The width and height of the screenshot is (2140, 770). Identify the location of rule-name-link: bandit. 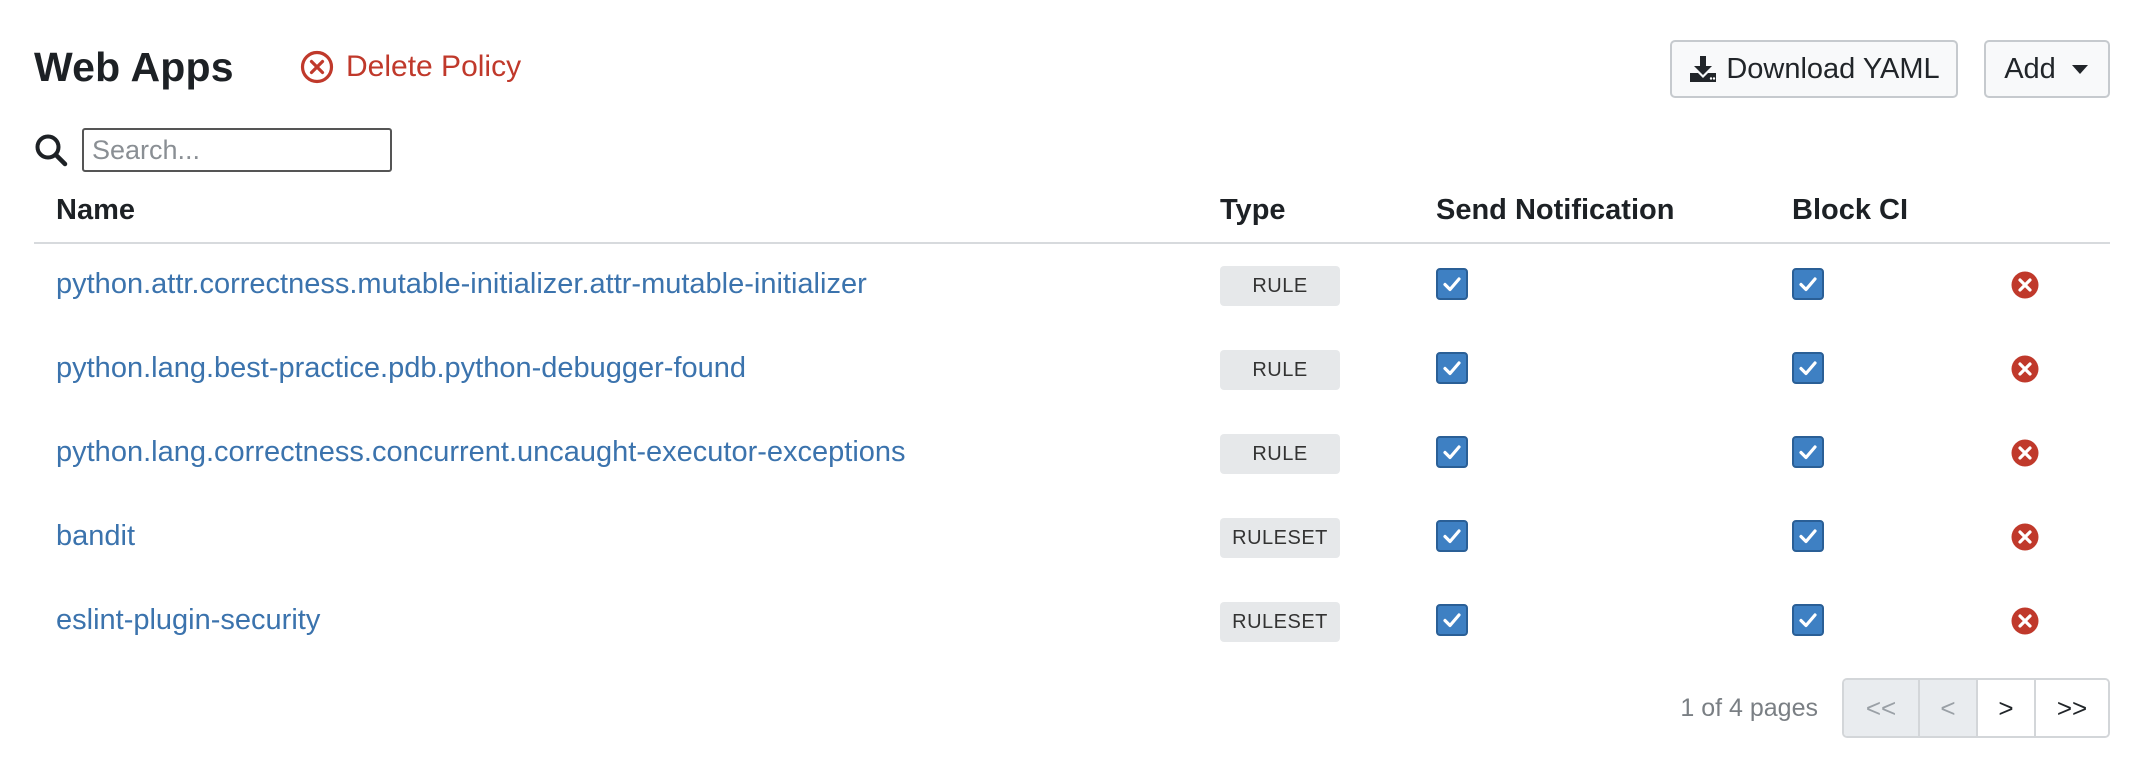
(95, 536).